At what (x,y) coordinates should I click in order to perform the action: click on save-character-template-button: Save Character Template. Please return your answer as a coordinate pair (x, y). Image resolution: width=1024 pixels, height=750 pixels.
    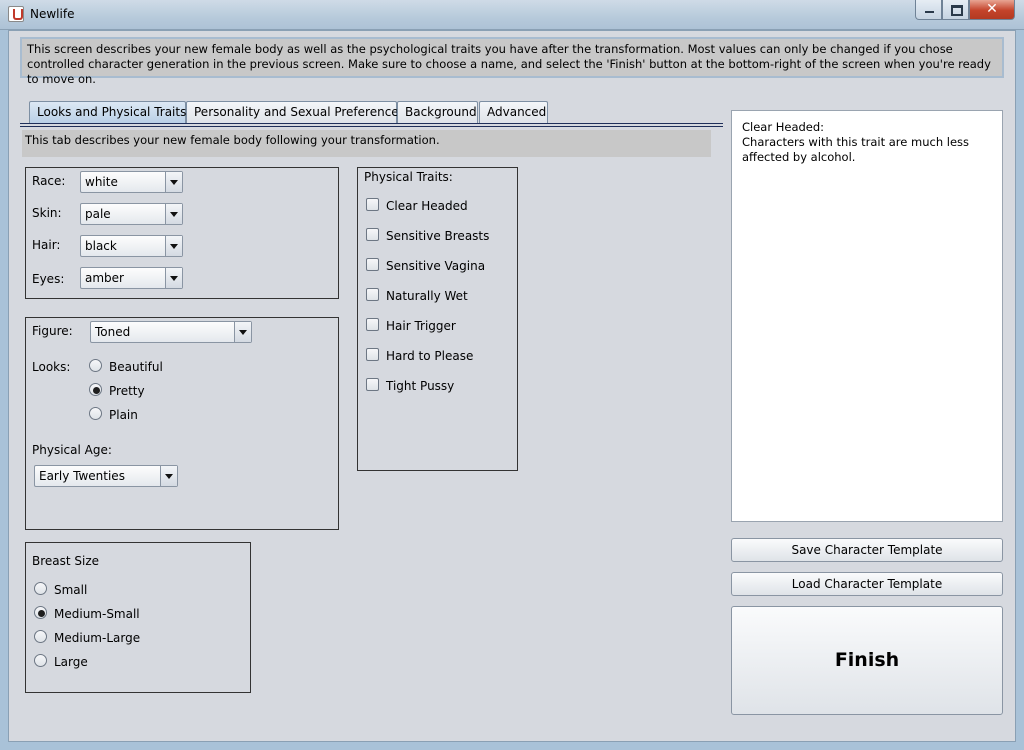
    Looking at the image, I should click on (867, 550).